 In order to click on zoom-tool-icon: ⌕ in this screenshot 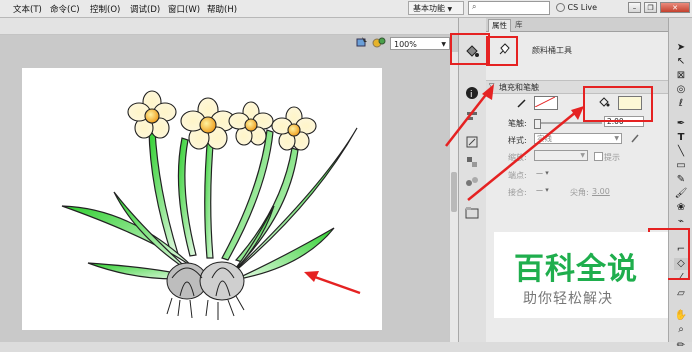, I will do `click(681, 330)`.